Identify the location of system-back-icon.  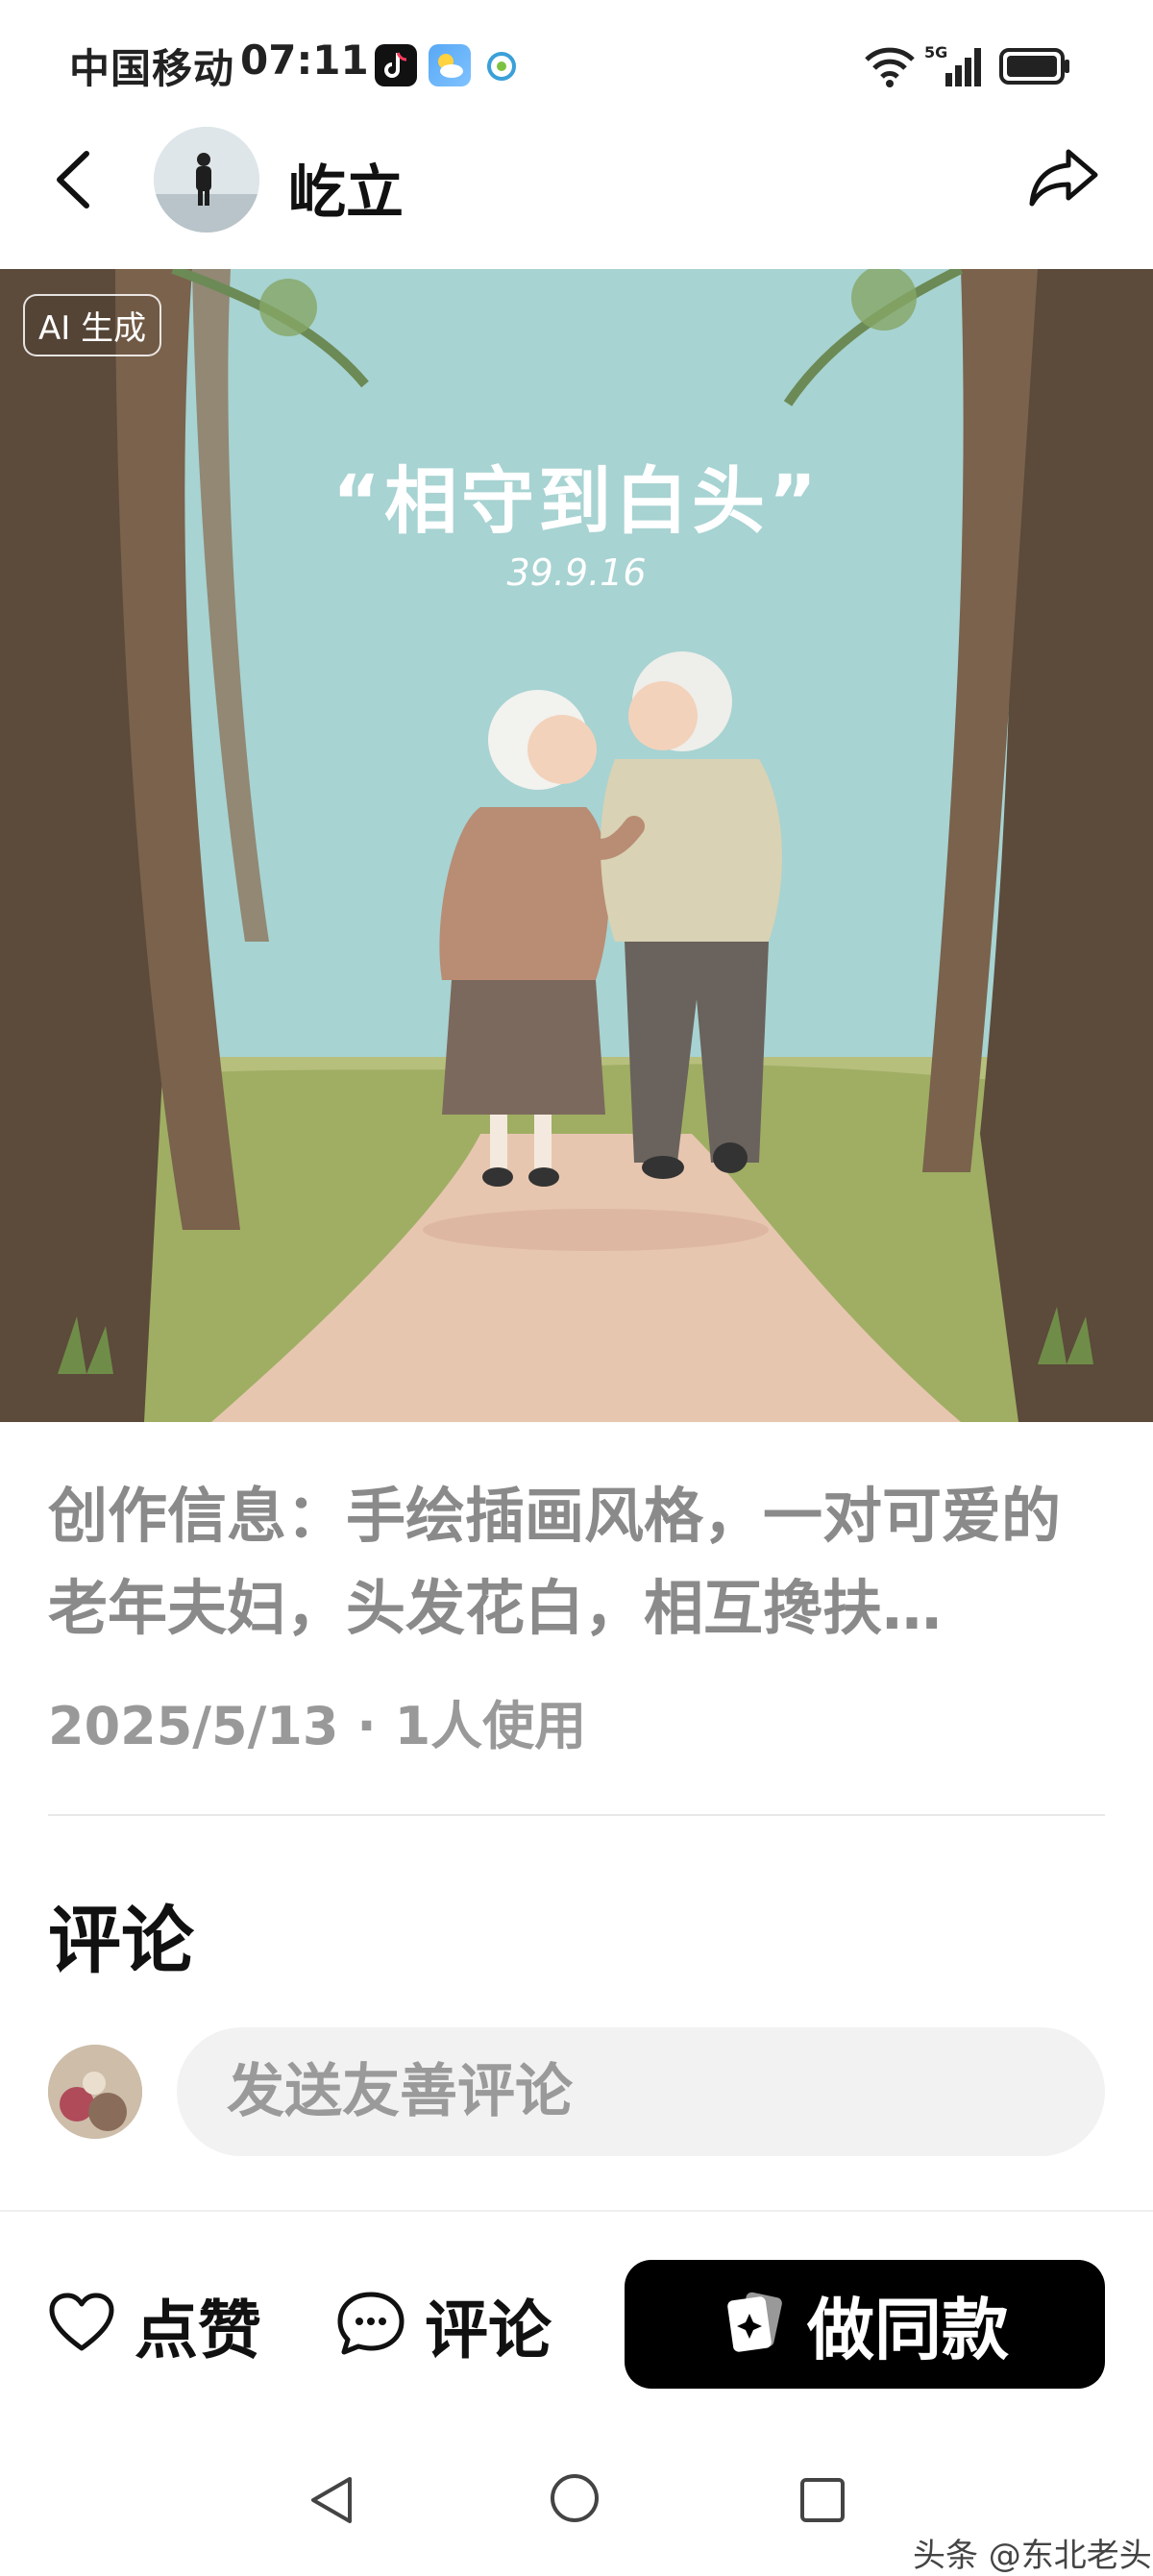
(332, 2502).